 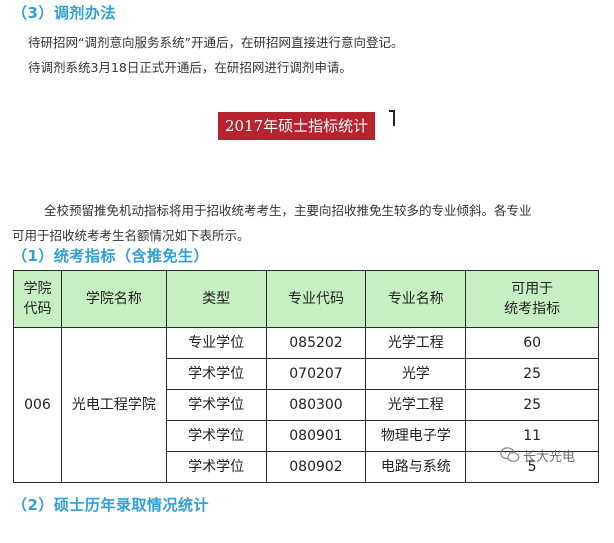 I want to click on header-college-name: 学院名称, so click(x=113, y=299).